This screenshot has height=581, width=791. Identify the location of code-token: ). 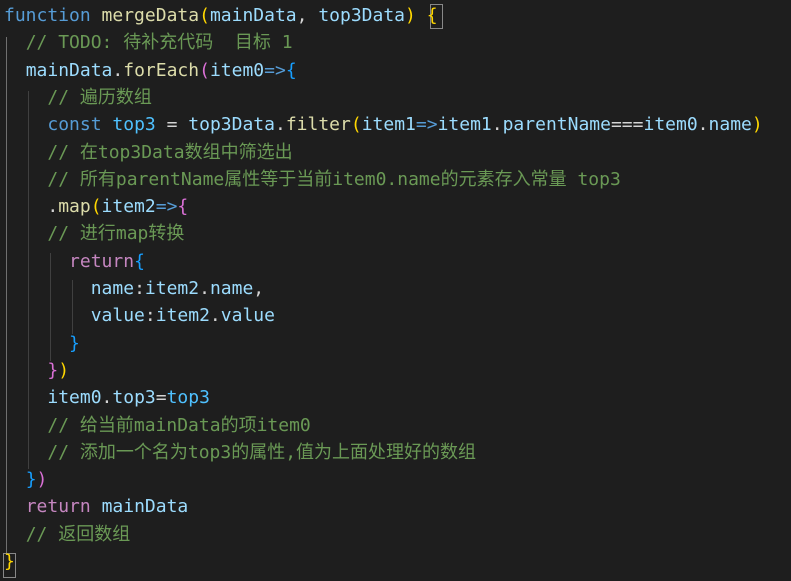
(410, 15).